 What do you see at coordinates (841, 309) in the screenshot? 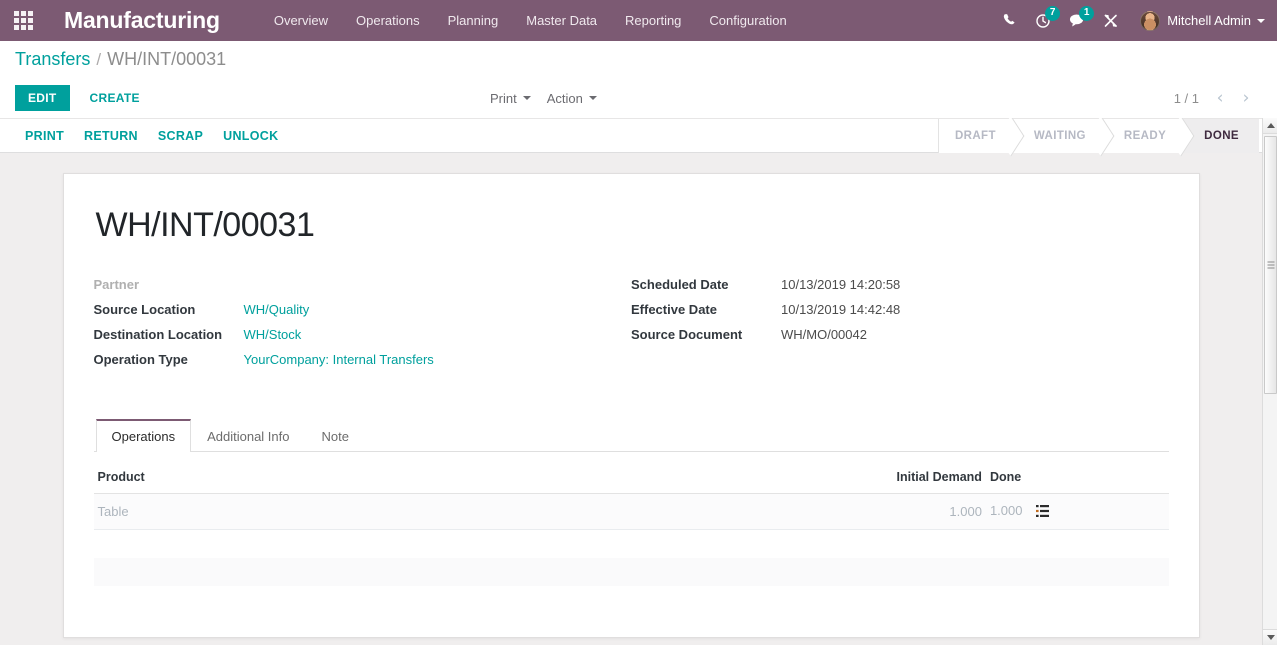
I see `field-value-effective-date: 10/13/2019 14:42:48` at bounding box center [841, 309].